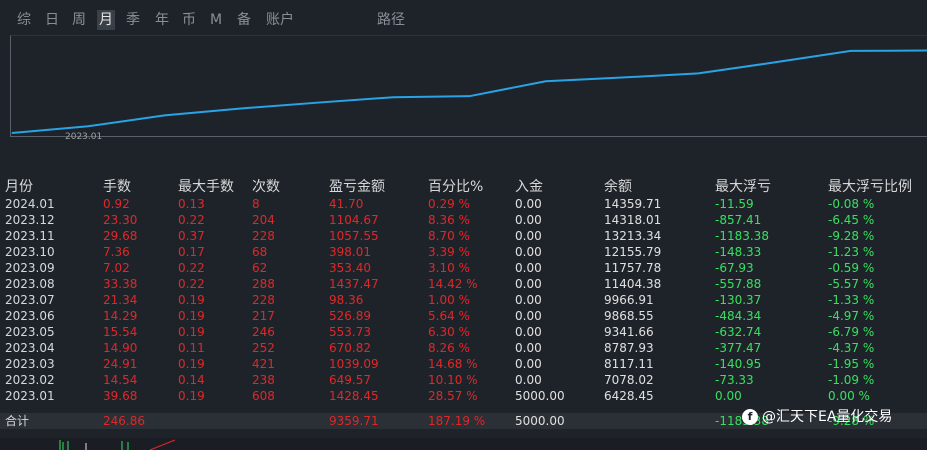 The width and height of the screenshot is (927, 450). I want to click on cell-max-floating-loss: -130.37, so click(738, 300).